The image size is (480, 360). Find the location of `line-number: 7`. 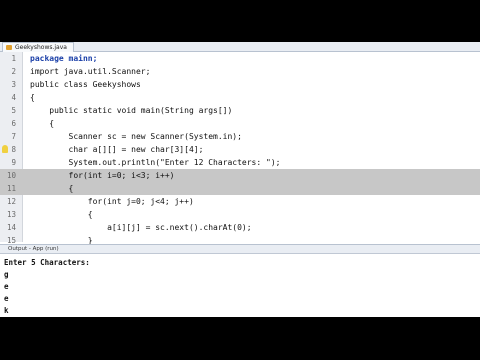

line-number: 7 is located at coordinates (13, 136).